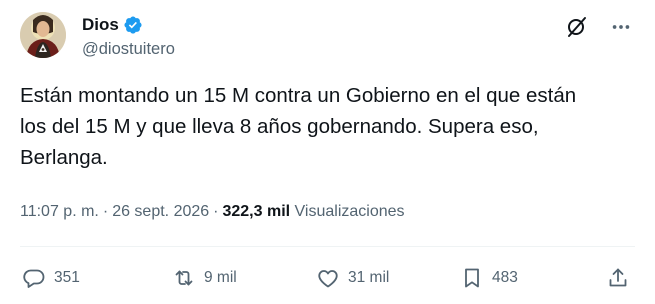  I want to click on display-name: Dios, so click(100, 25).